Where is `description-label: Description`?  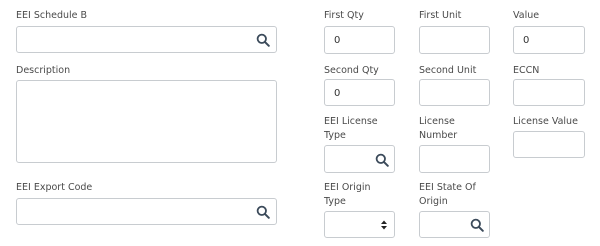
description-label: Description is located at coordinates (43, 70).